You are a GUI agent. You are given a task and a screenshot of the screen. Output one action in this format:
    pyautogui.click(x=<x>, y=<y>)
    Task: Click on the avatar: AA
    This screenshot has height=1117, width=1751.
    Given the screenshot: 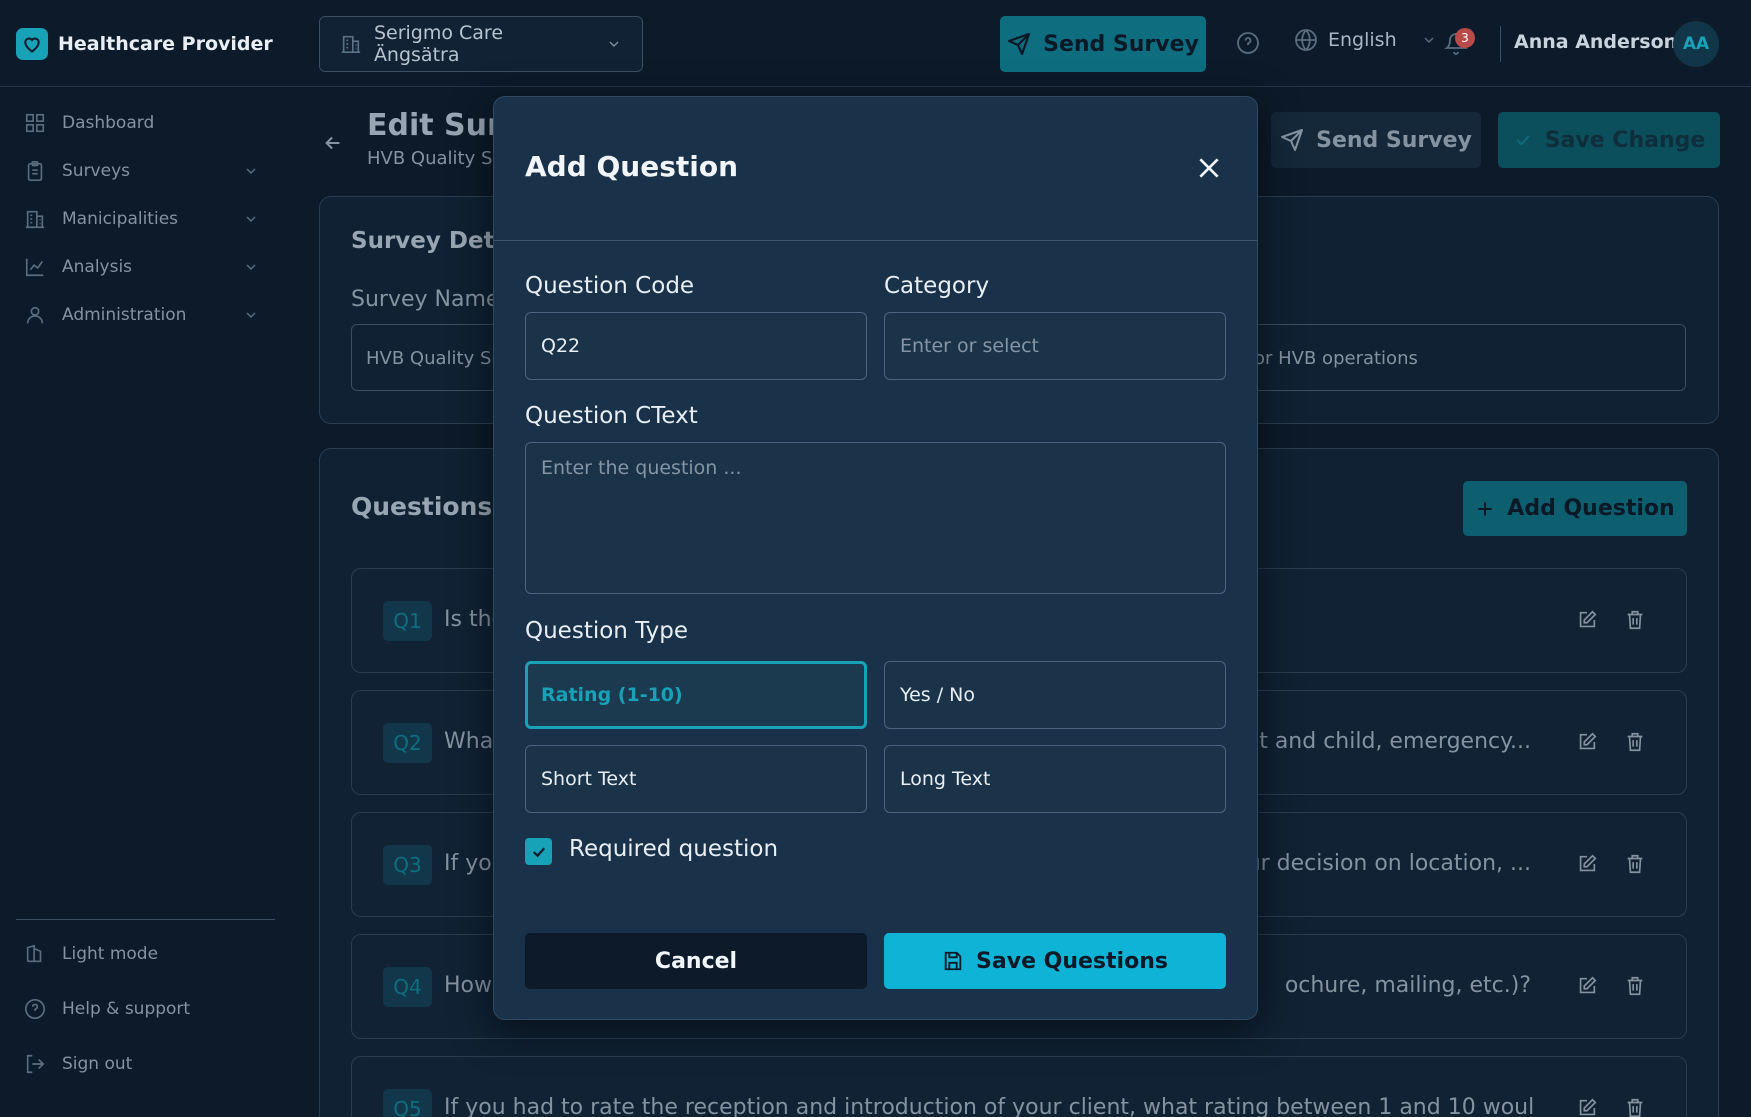 What is the action you would take?
    pyautogui.click(x=1696, y=44)
    